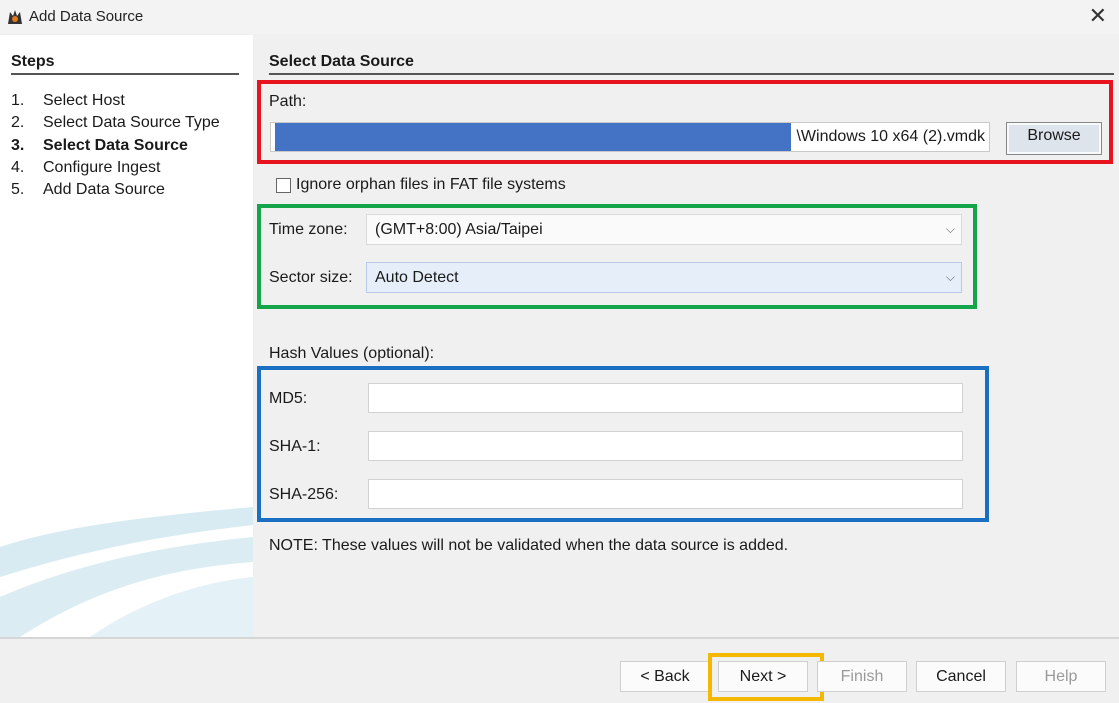 Image resolution: width=1119 pixels, height=703 pixels. What do you see at coordinates (288, 398) in the screenshot?
I see `md5-label: MD5:` at bounding box center [288, 398].